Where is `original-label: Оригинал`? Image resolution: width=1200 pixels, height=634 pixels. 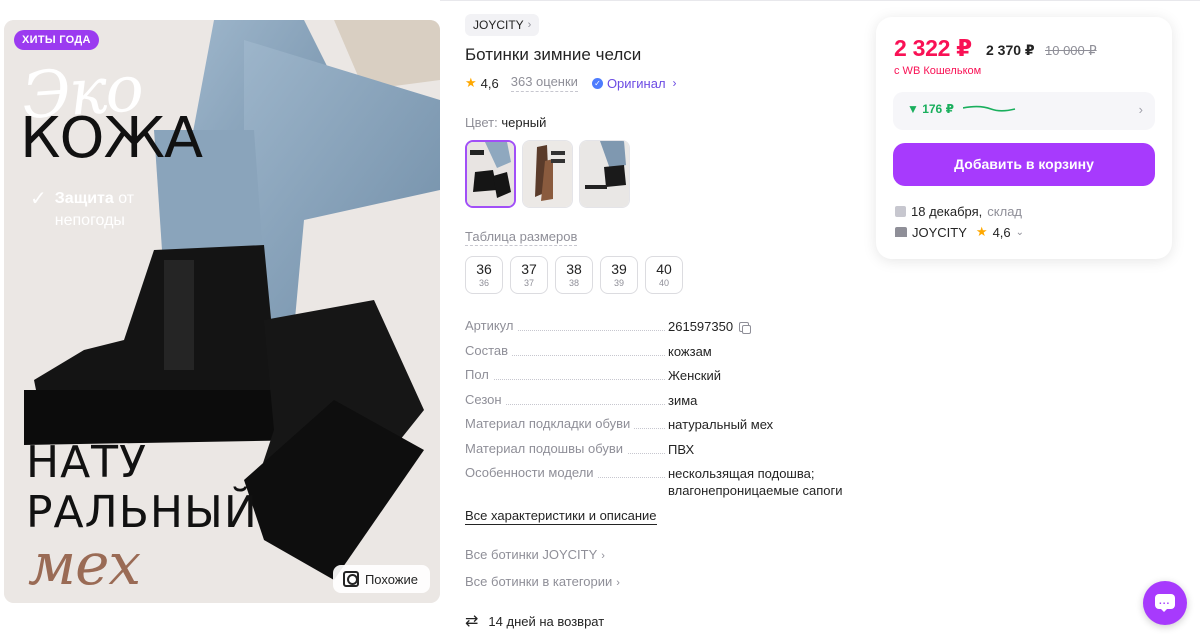
original-label: Оригинал is located at coordinates (636, 83).